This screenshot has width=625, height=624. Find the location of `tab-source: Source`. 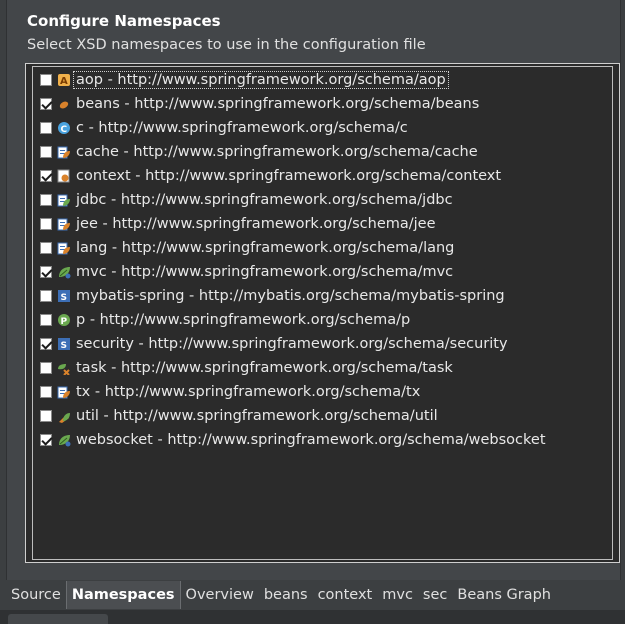

tab-source: Source is located at coordinates (36, 595).